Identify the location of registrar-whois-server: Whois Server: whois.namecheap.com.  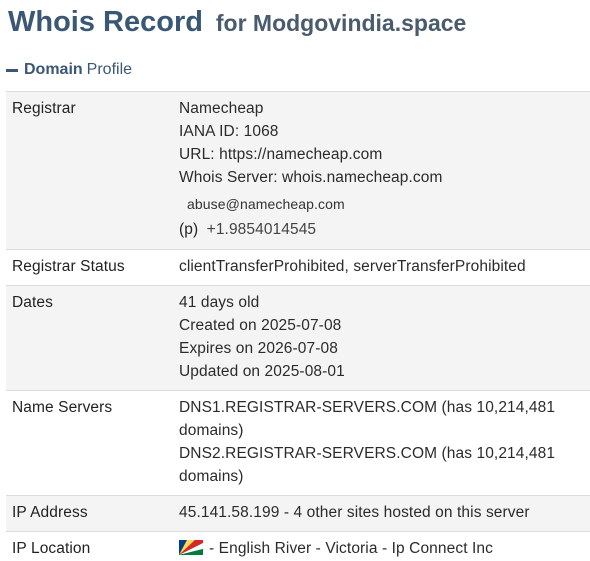
(311, 177).